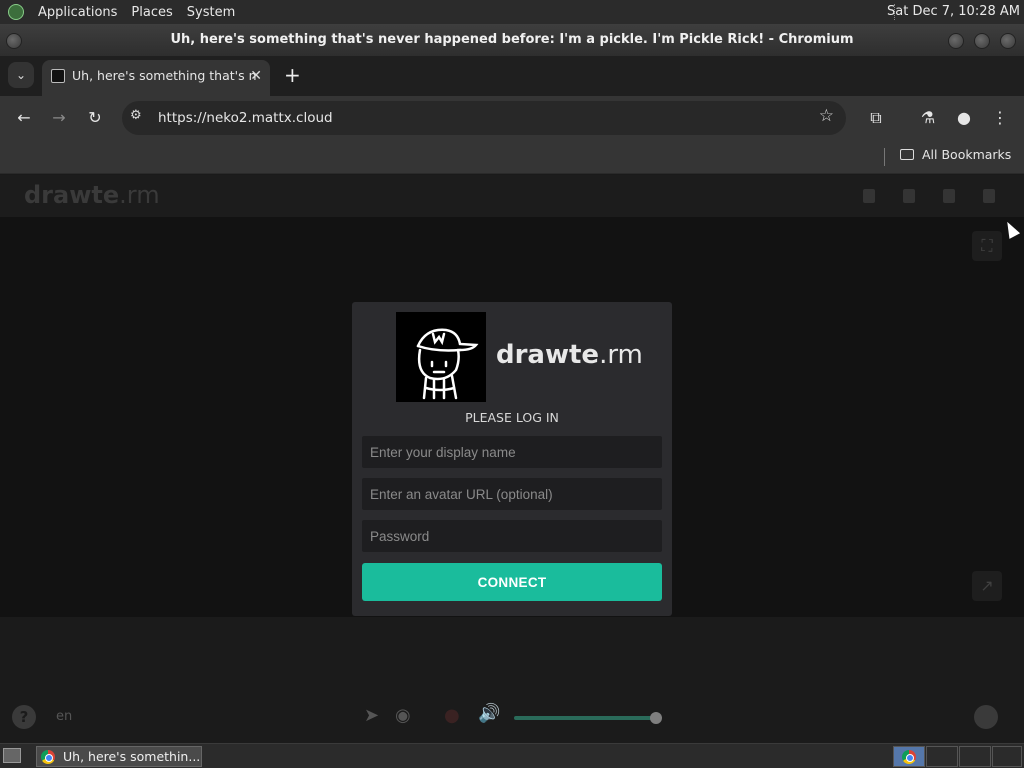 This screenshot has width=1024, height=768. Describe the element at coordinates (77, 12) in the screenshot. I see `menu-applications: Applications` at that location.